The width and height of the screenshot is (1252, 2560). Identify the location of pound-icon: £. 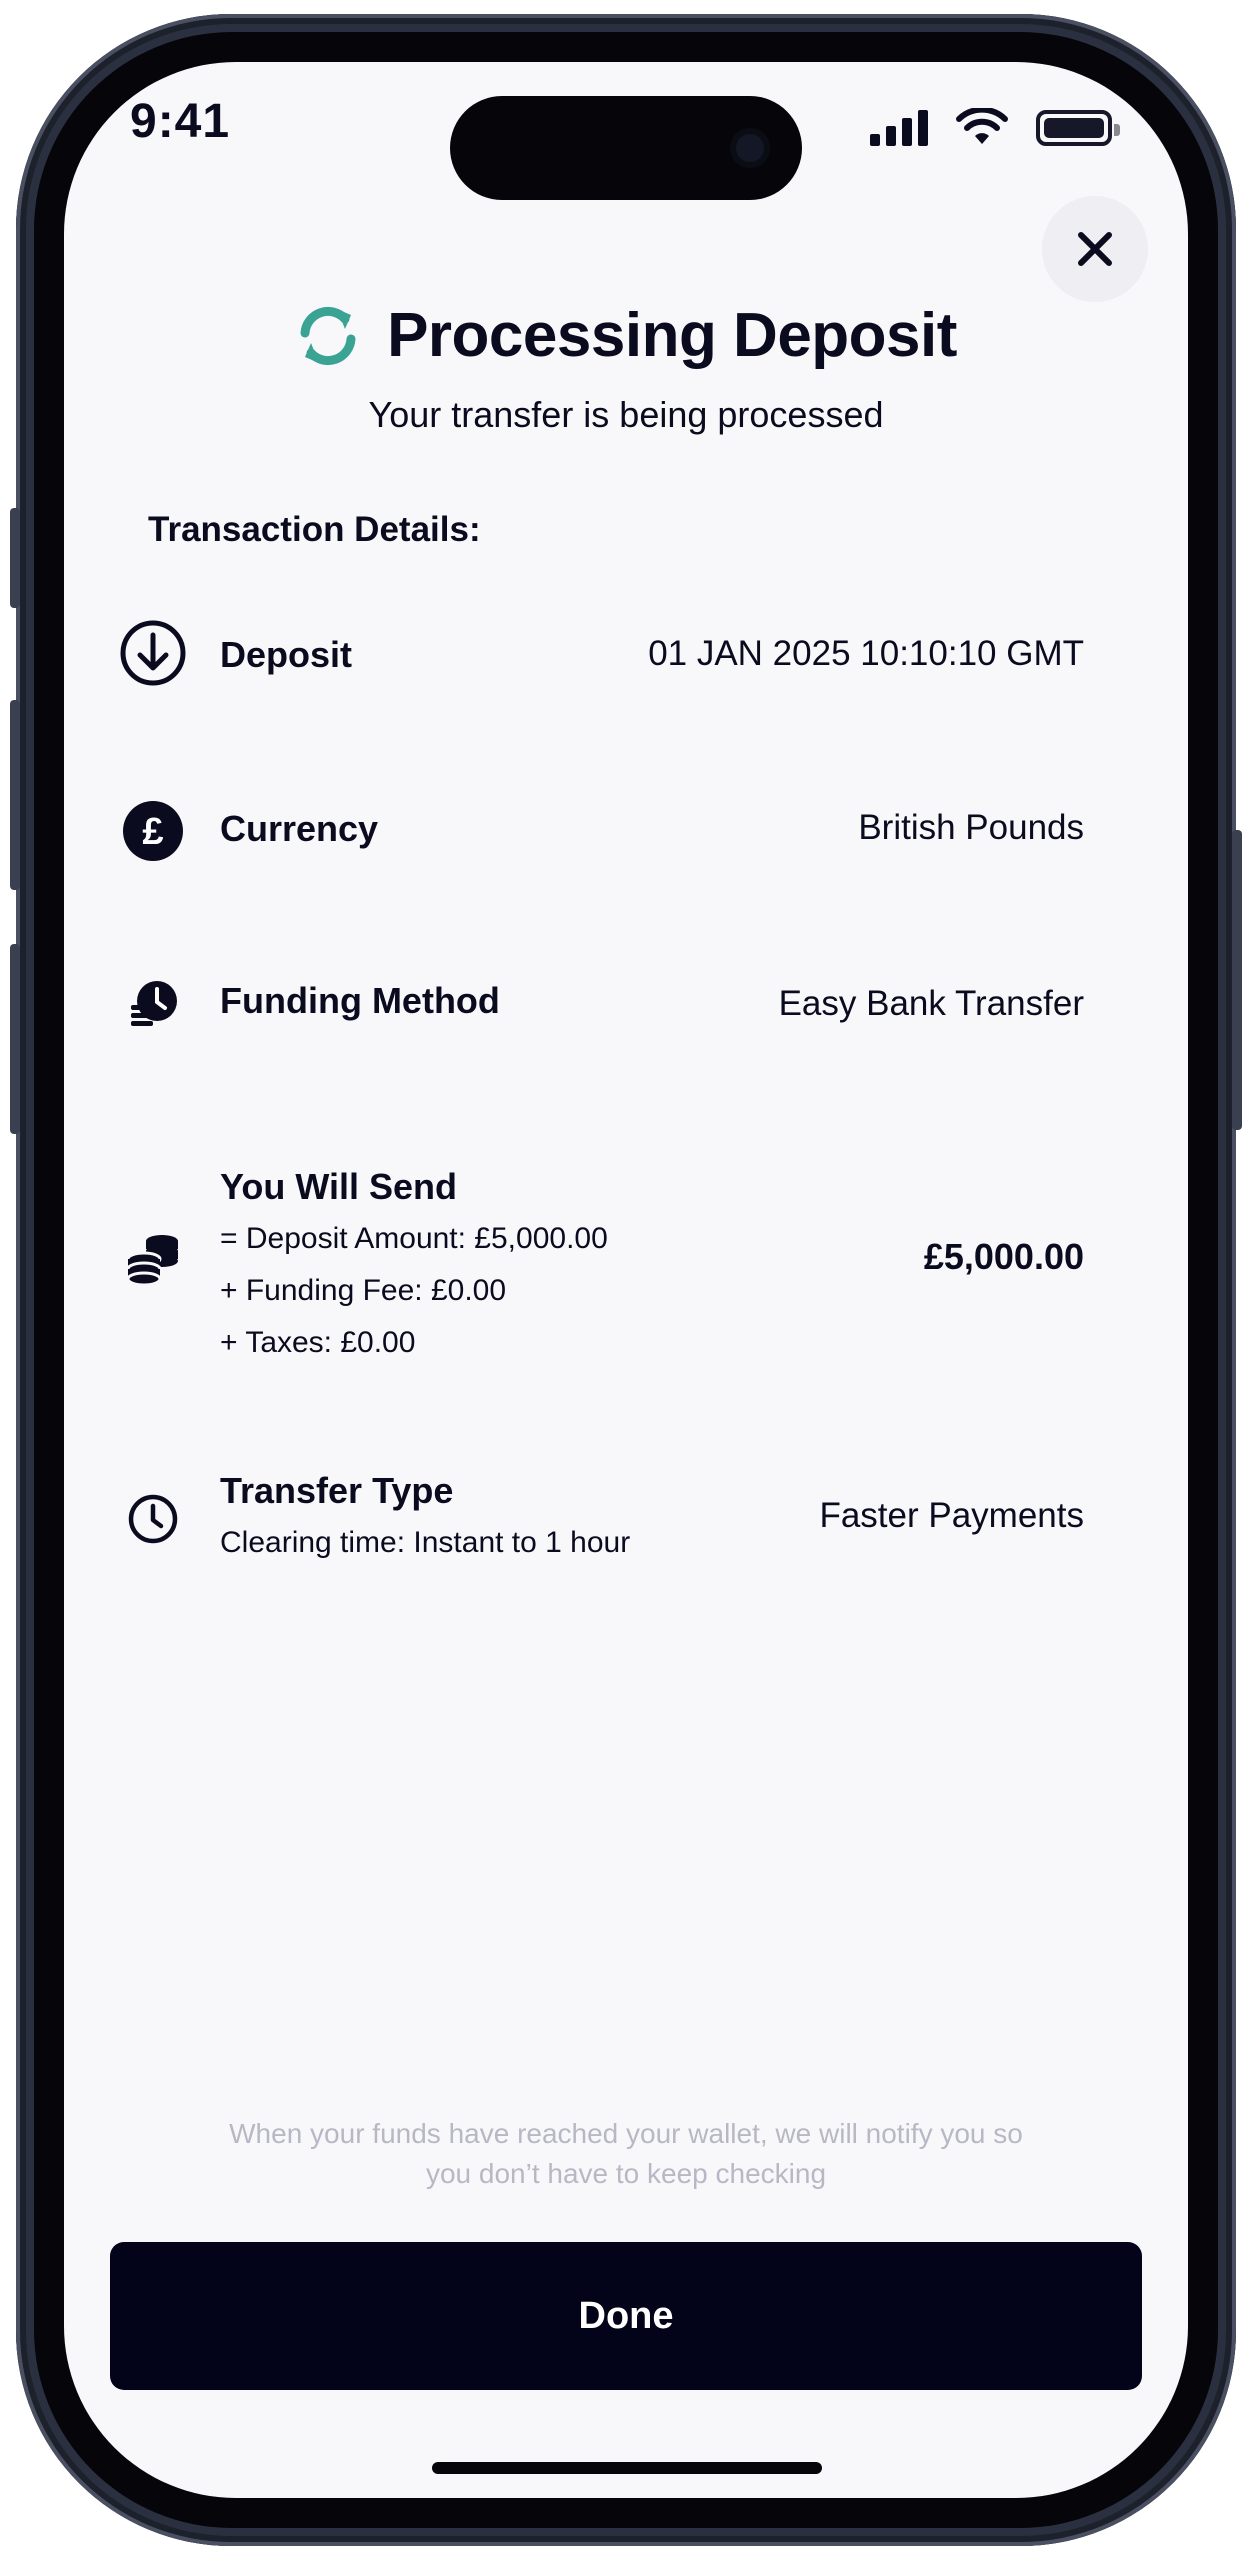
(153, 831).